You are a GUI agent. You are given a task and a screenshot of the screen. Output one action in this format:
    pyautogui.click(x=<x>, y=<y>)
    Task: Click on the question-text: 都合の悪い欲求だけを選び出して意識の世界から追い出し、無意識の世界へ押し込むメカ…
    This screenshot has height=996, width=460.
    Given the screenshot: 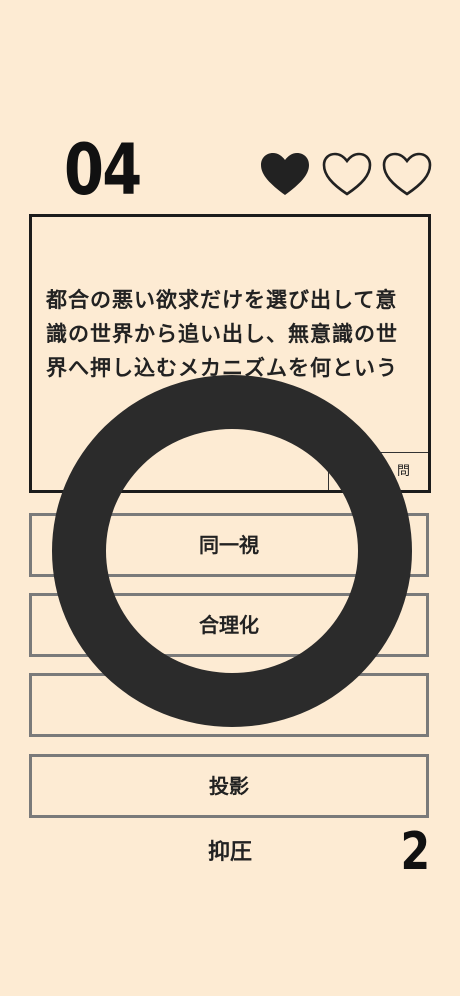 What is the action you would take?
    pyautogui.click(x=222, y=333)
    